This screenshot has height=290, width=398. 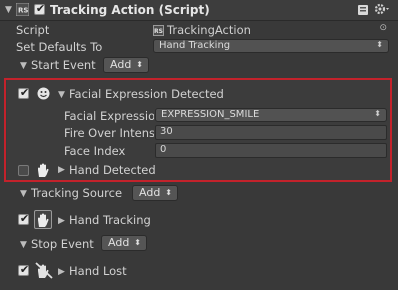 I want to click on gear-icon, so click(x=382, y=9).